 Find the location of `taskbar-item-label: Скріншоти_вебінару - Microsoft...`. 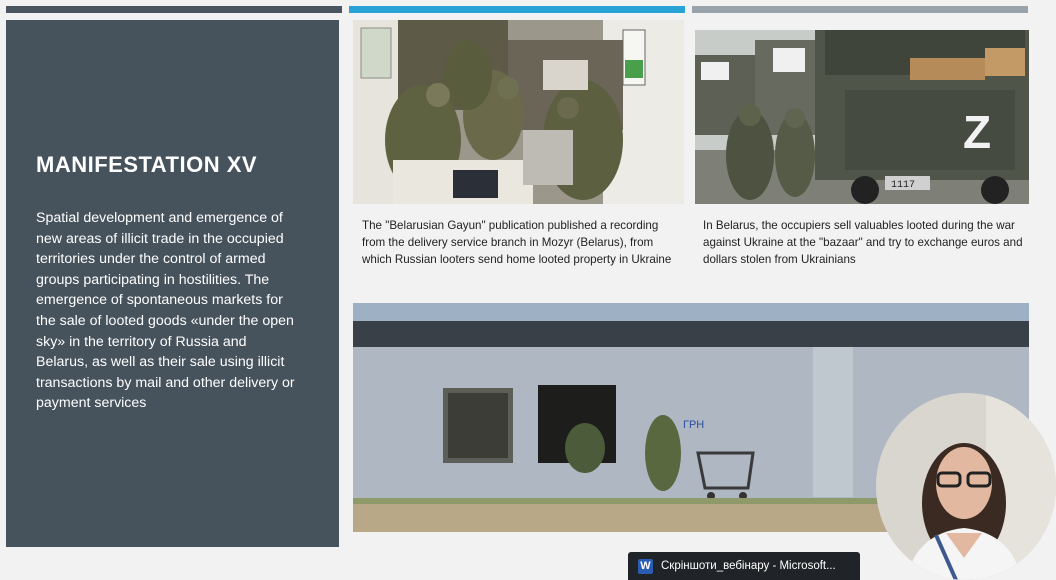

taskbar-item-label: Скріншоти_вебінару - Microsoft... is located at coordinates (748, 566).